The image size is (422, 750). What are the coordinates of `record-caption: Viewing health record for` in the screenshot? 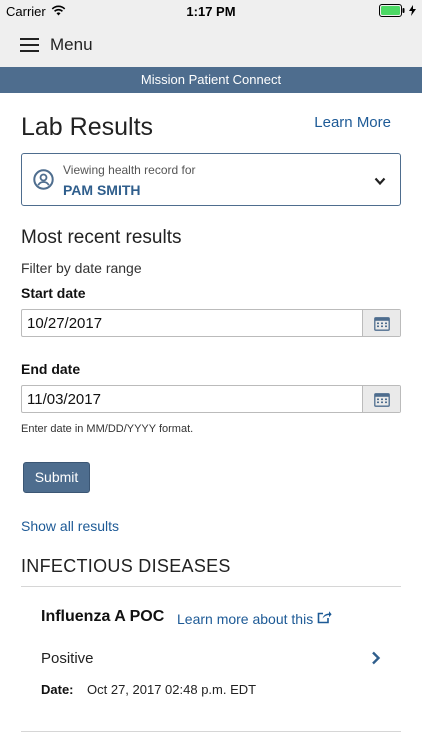 It's located at (129, 170).